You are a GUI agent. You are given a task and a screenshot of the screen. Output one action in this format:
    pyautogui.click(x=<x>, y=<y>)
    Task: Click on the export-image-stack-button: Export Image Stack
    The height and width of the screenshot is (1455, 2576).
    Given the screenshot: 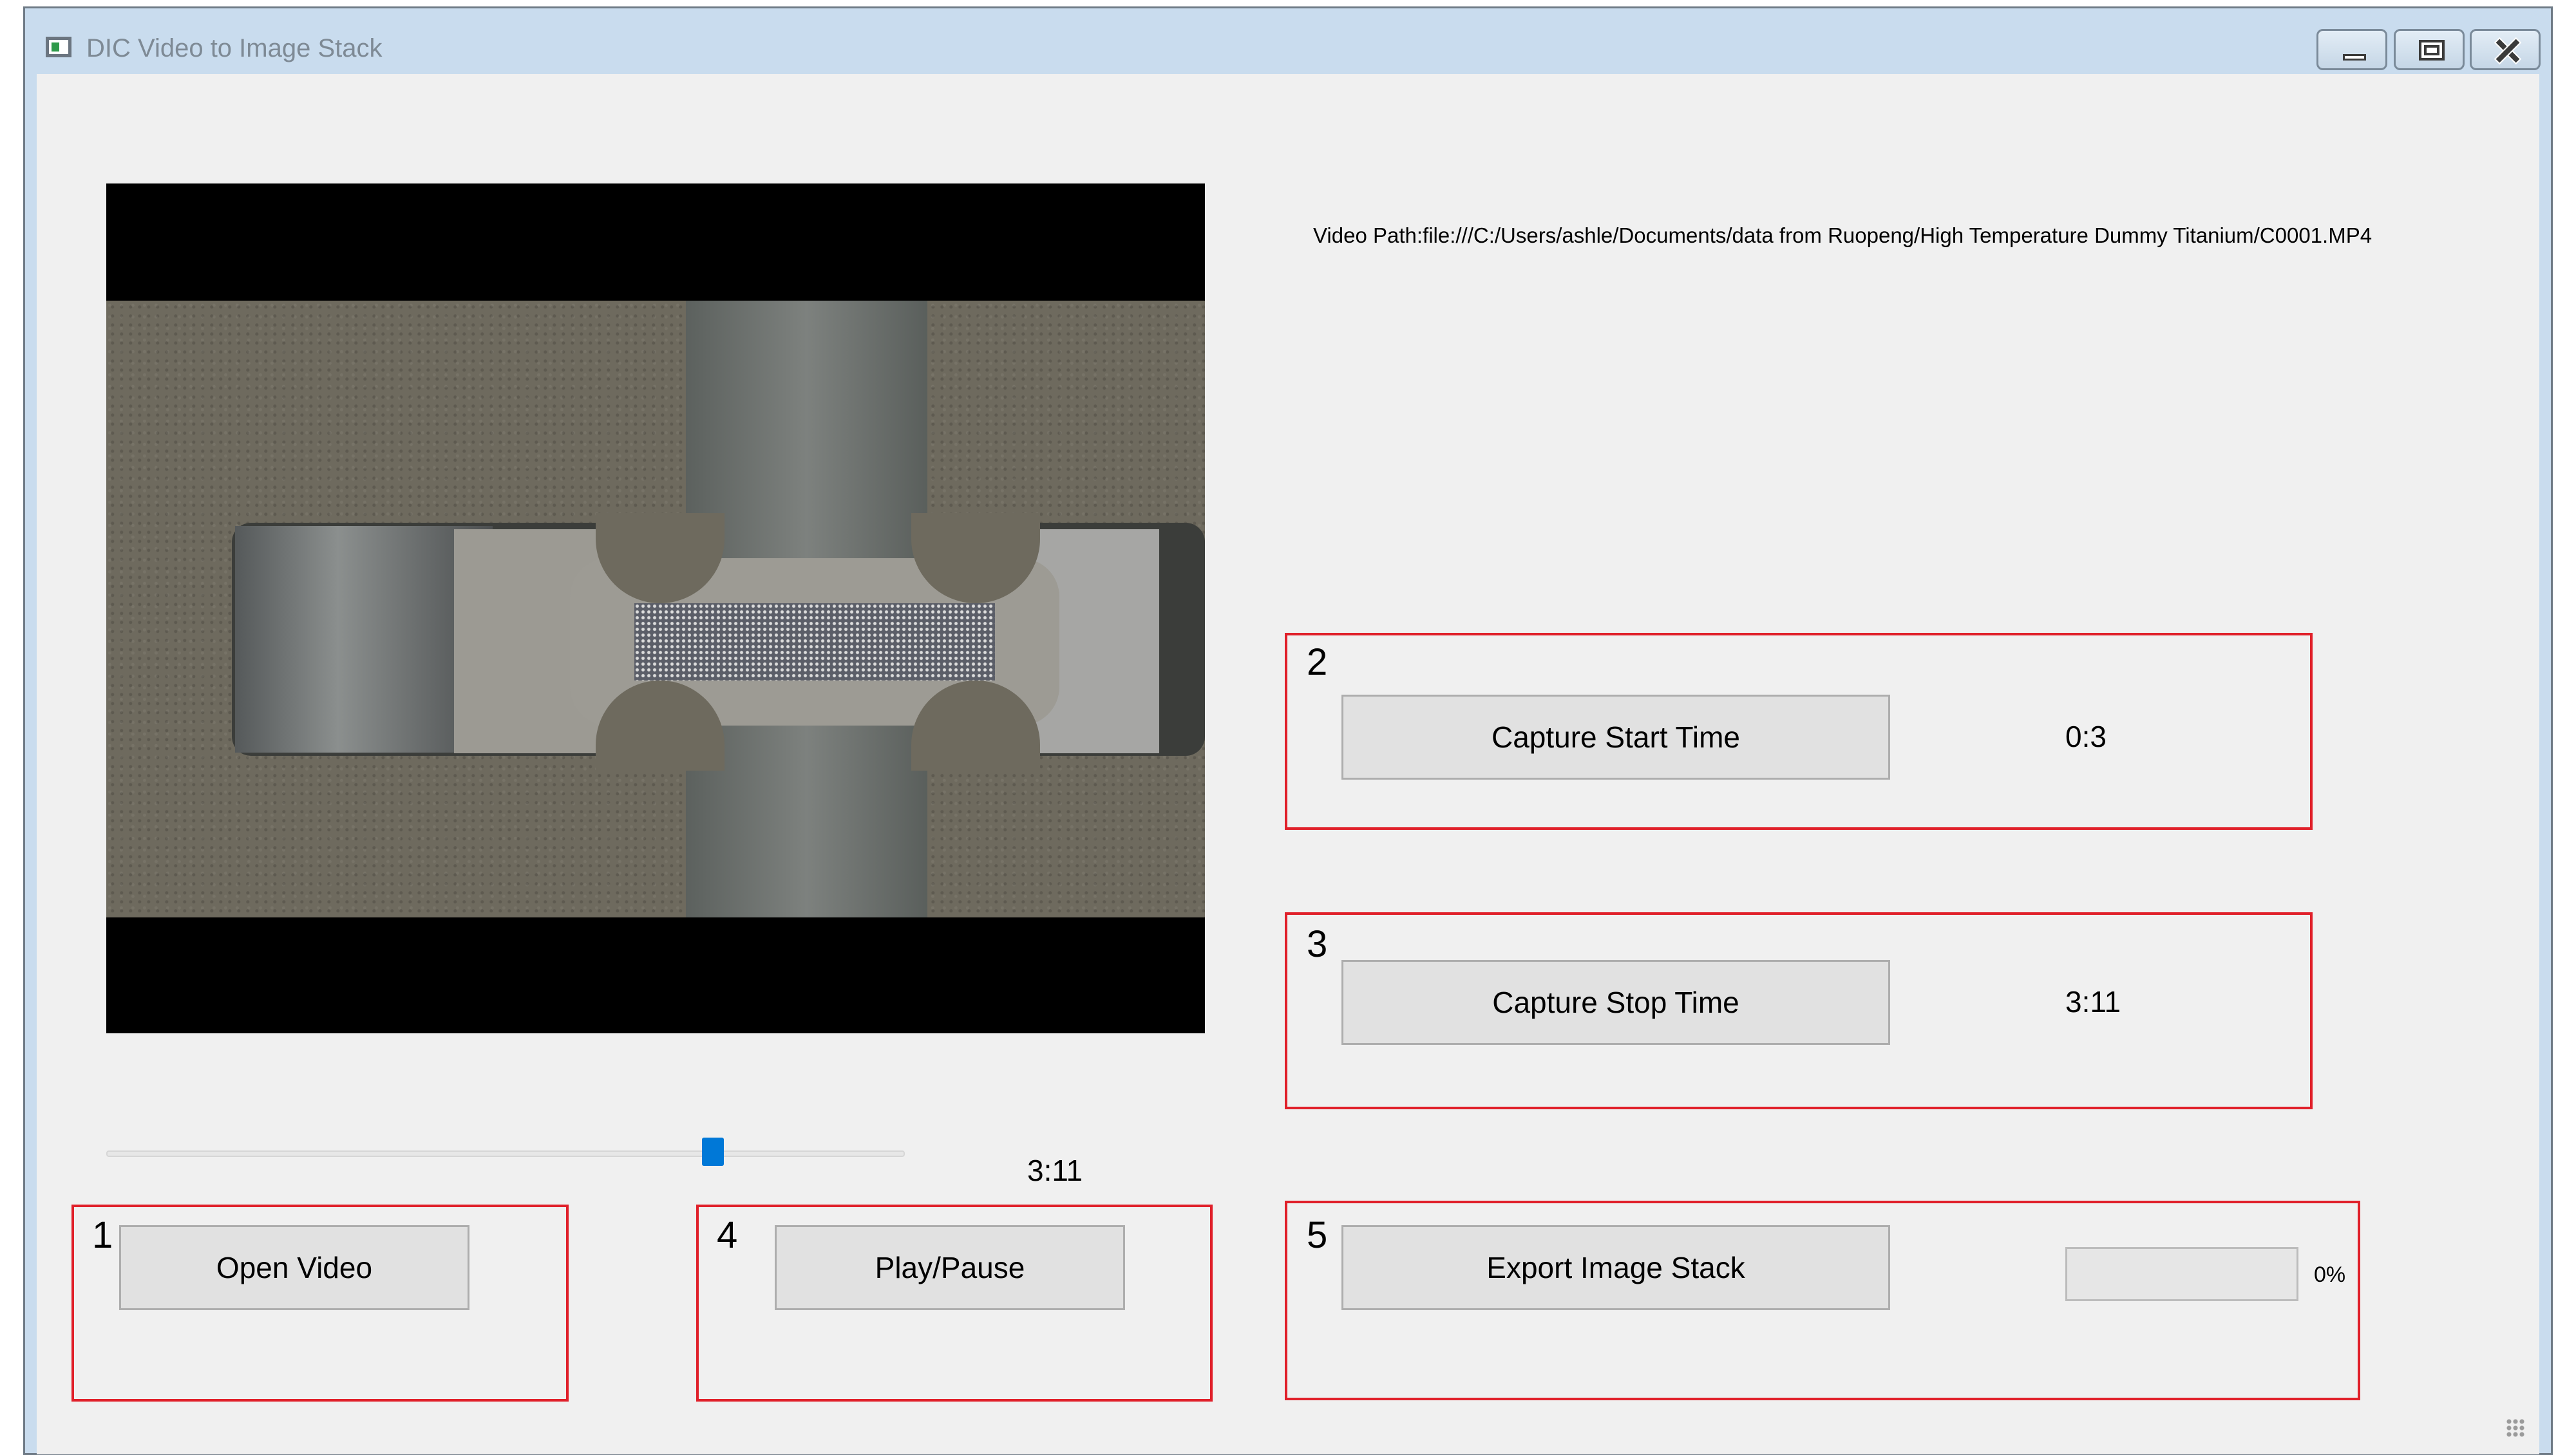 What is the action you would take?
    pyautogui.click(x=1615, y=1267)
    